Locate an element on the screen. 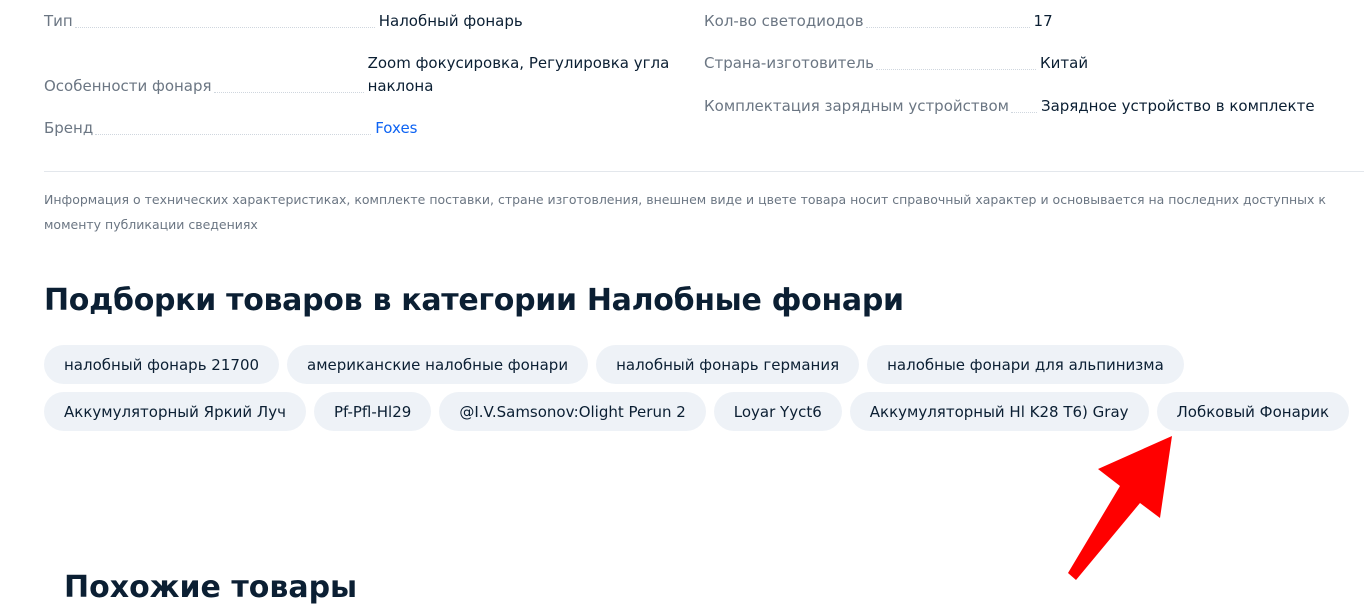 This screenshot has width=1364, height=605. red-arrow-annotation-icon is located at coordinates (1120, 508).